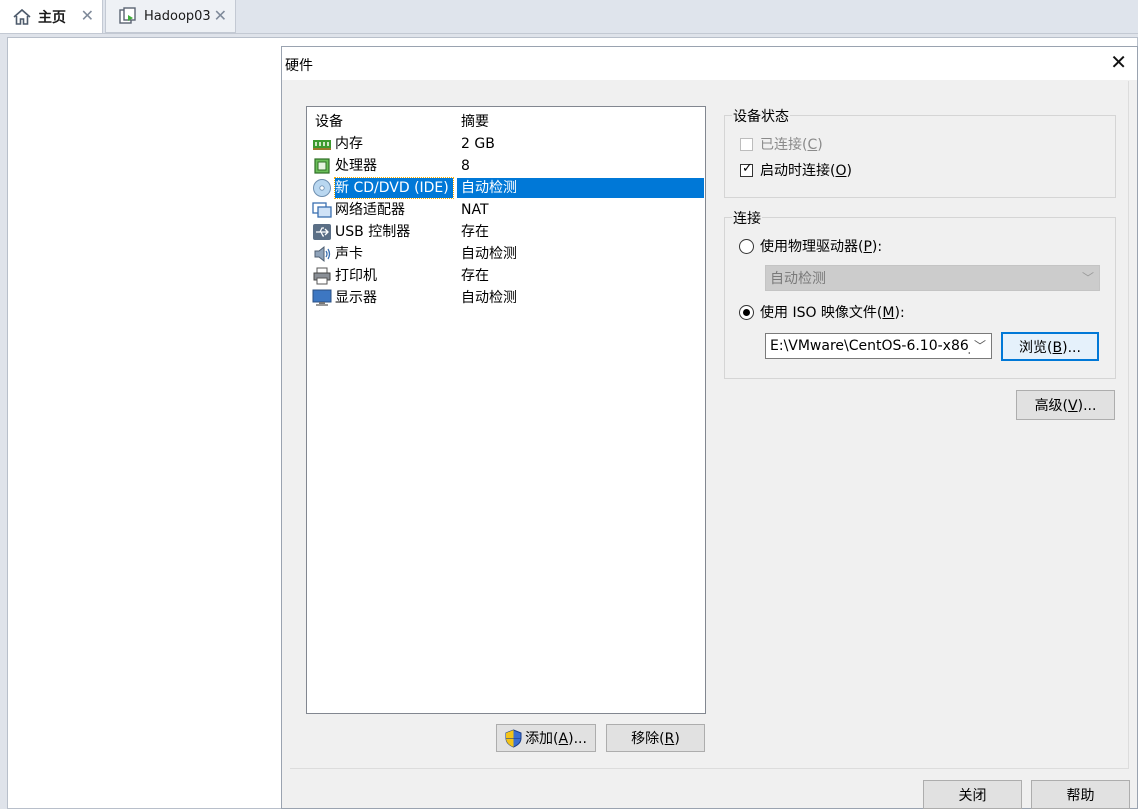 This screenshot has height=809, width=1138. I want to click on iso-image-radio-circle, so click(746, 312).